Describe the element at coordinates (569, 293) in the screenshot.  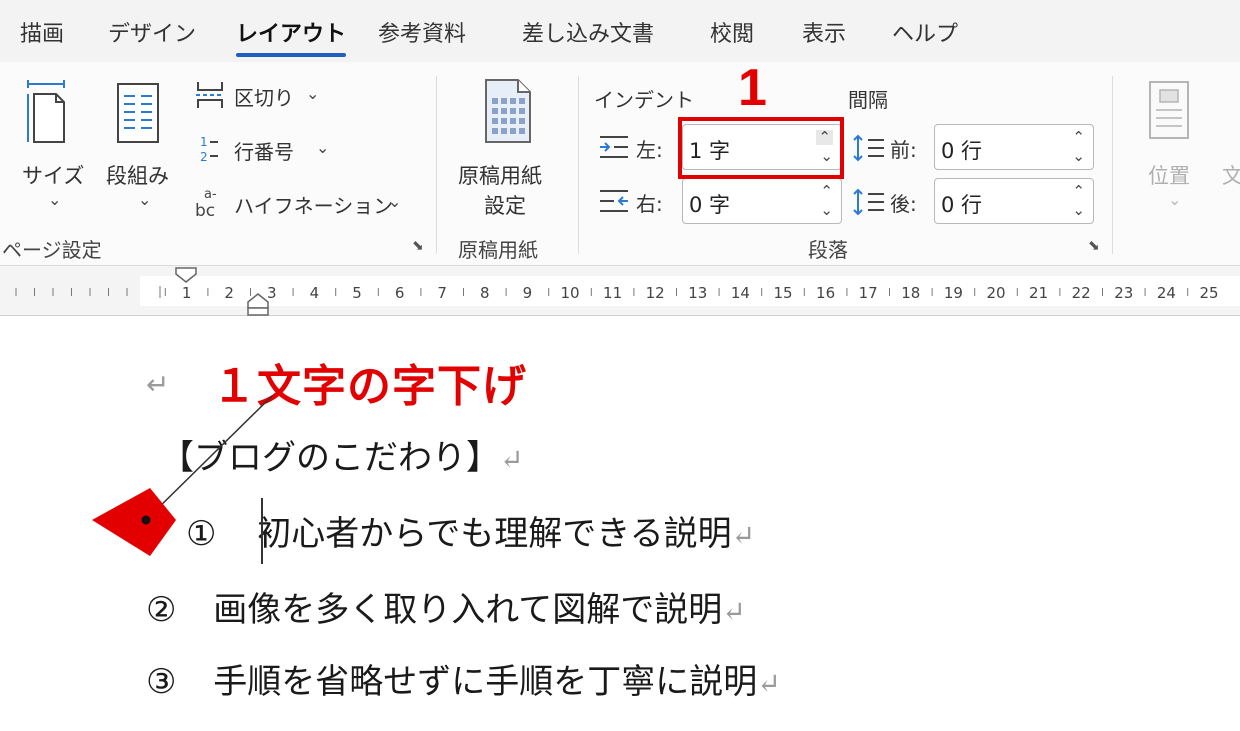
I see `ruler-number: 10` at that location.